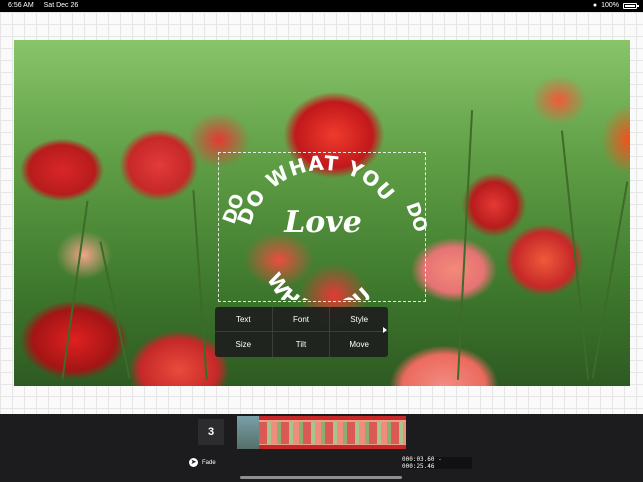 This screenshot has width=643, height=482. Describe the element at coordinates (595, 5) in the screenshot. I see `wifi-icon: ●` at that location.